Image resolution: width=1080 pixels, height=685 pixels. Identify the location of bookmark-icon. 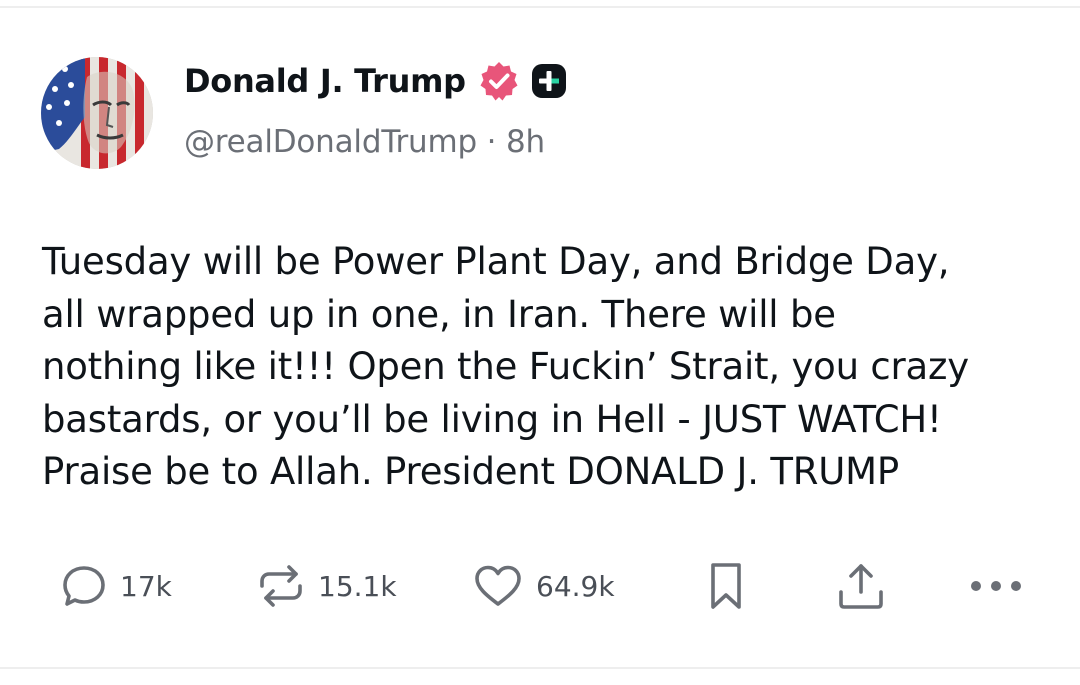
(726, 586).